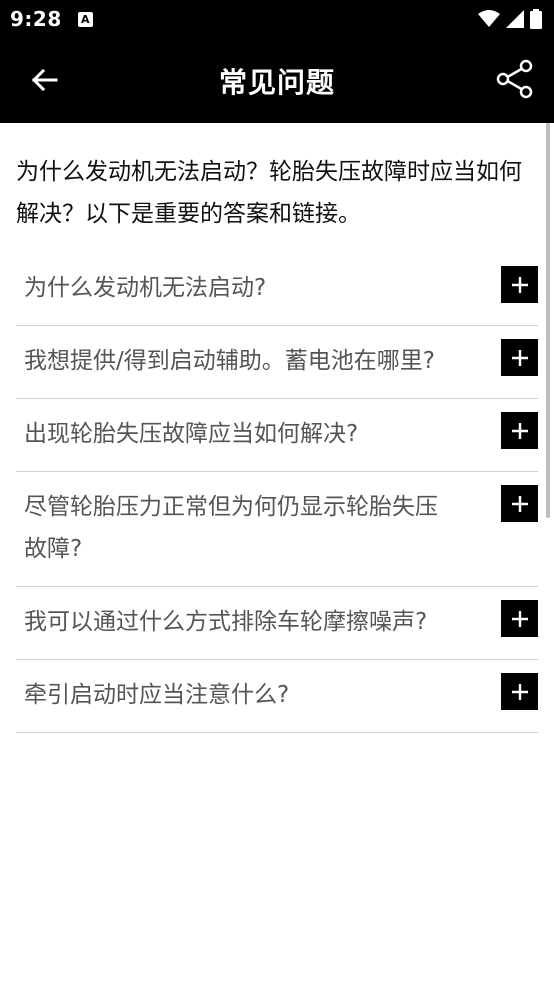 This screenshot has width=554, height=984. I want to click on status-right, so click(510, 19).